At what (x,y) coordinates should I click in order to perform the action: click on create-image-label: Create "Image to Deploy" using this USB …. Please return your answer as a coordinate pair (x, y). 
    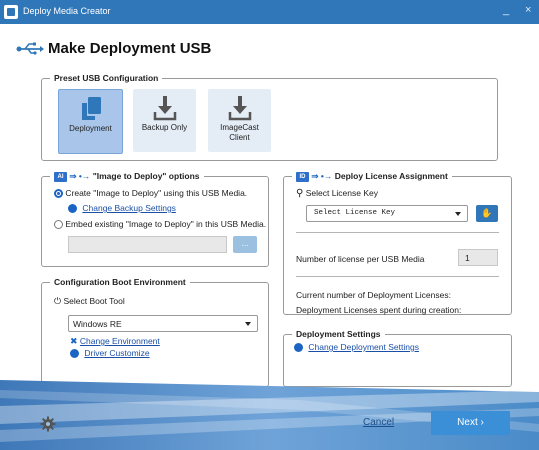
    Looking at the image, I should click on (156, 193).